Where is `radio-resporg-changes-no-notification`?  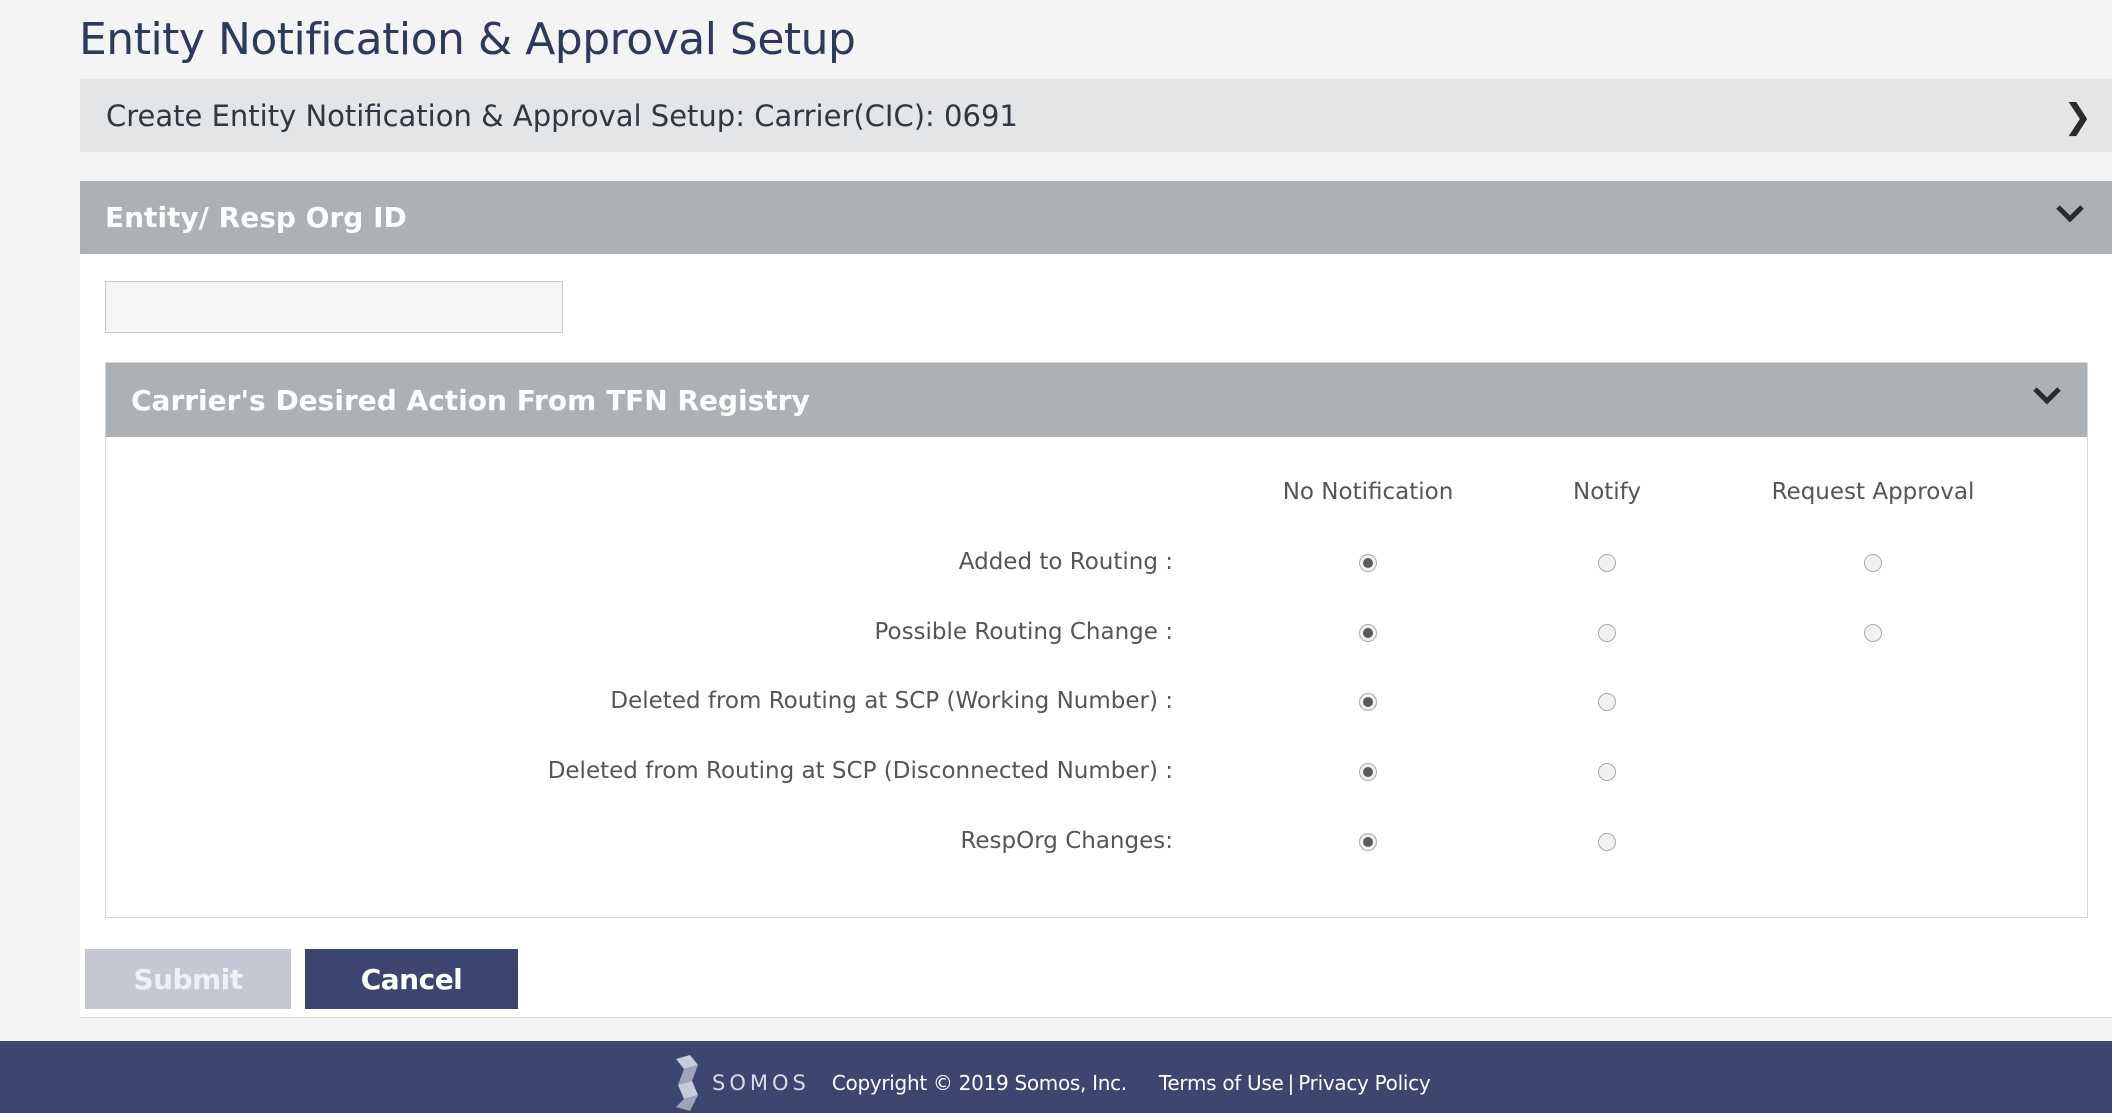
radio-resporg-changes-no-notification is located at coordinates (1368, 842).